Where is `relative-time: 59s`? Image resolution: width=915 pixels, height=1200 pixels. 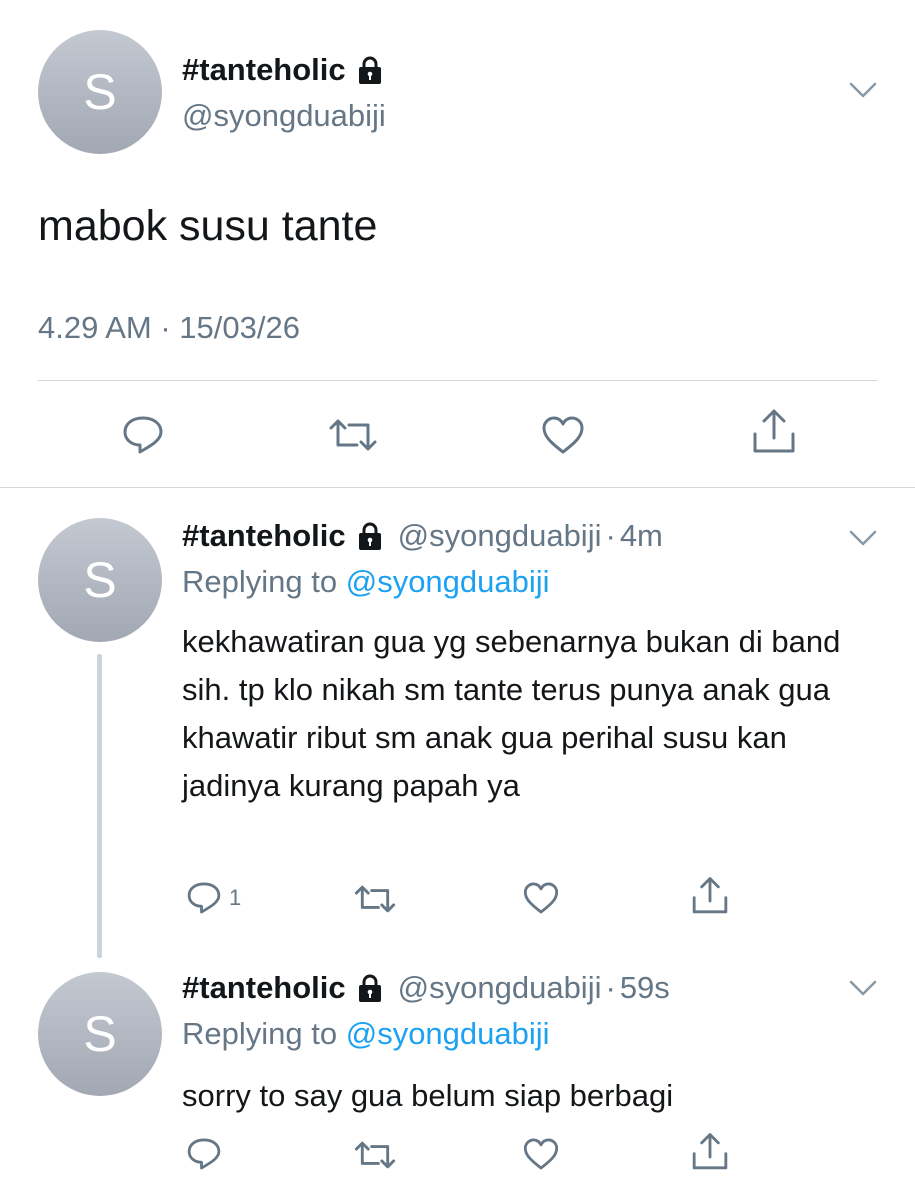 relative-time: 59s is located at coordinates (645, 988).